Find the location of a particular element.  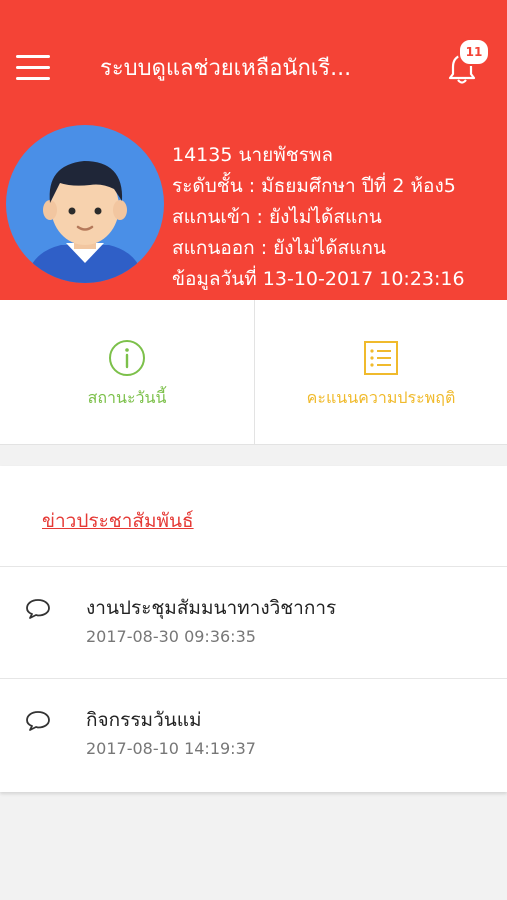

student-id-name: 14135 นายพัชรพล is located at coordinates (253, 155).